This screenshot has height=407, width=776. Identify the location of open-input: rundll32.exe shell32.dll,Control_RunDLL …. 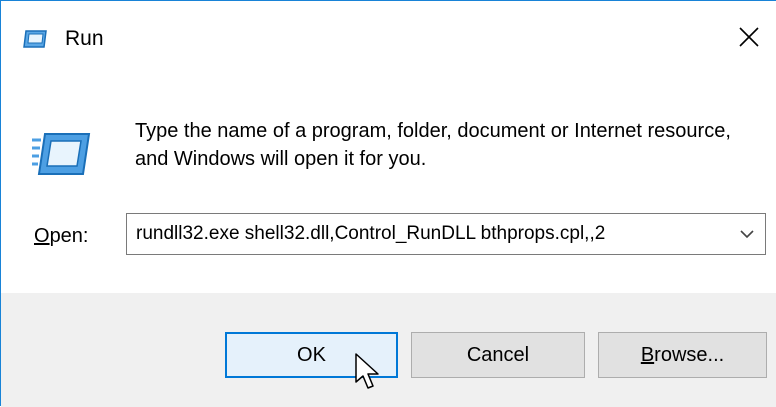
(370, 234).